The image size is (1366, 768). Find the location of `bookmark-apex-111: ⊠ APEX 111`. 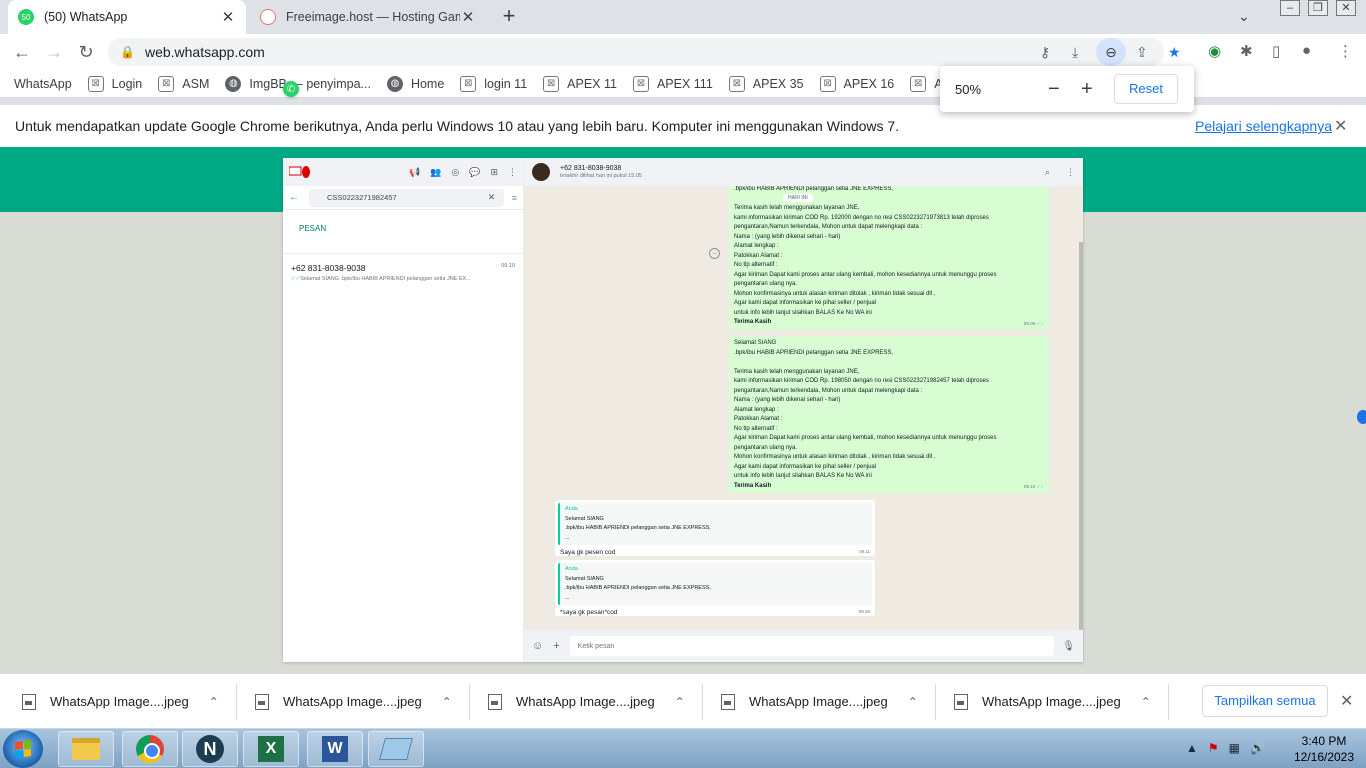

bookmark-apex-111: ⊠ APEX 111 is located at coordinates (672, 83).